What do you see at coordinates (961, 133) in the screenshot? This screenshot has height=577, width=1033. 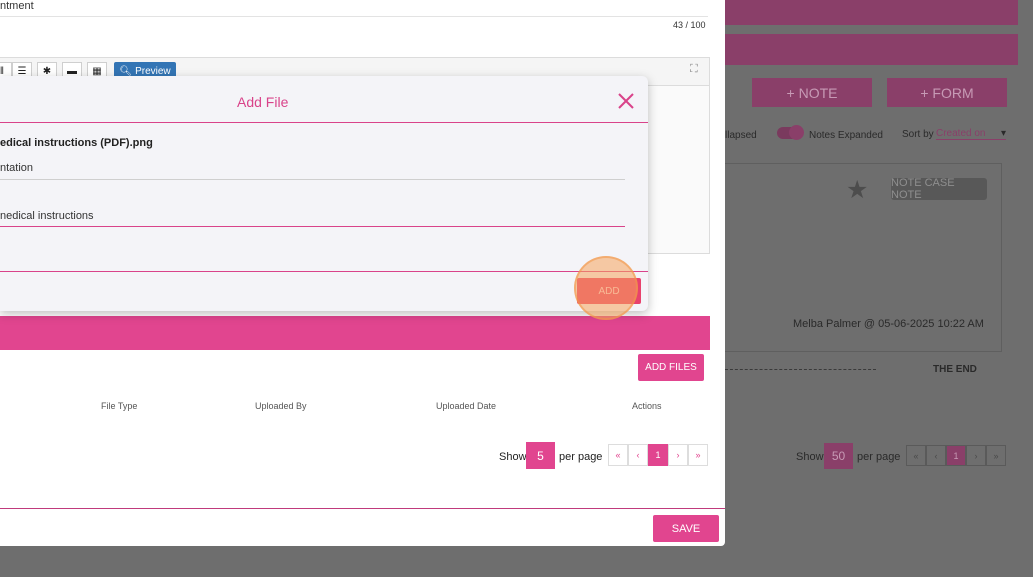 I see `sort-by-value: Created on` at bounding box center [961, 133].